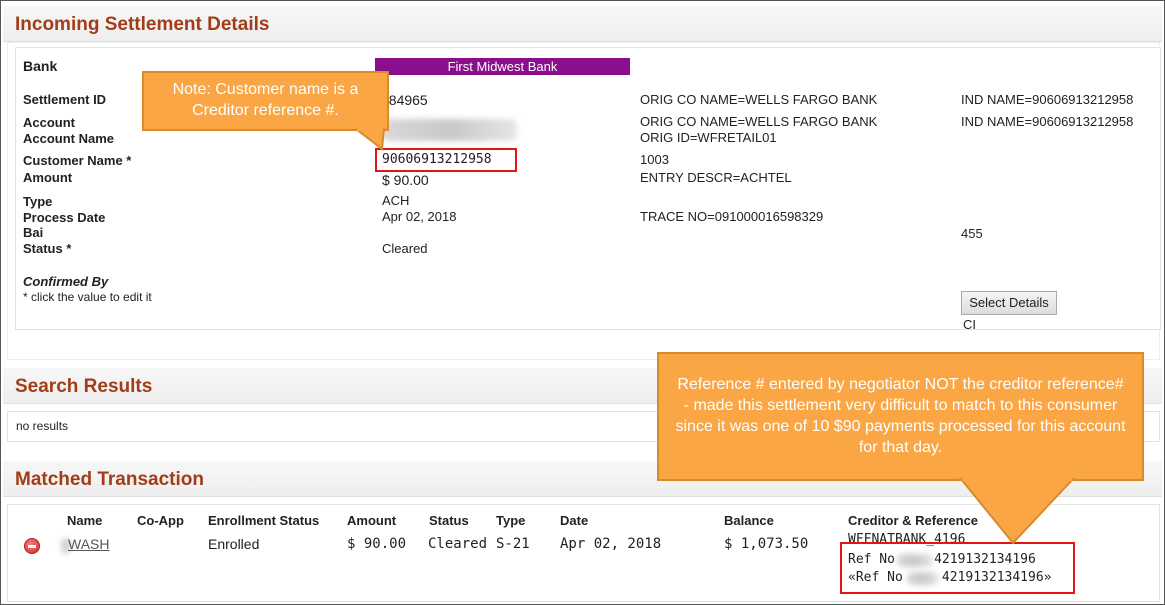  I want to click on matched-transaction-title: Matched Transaction, so click(109, 479).